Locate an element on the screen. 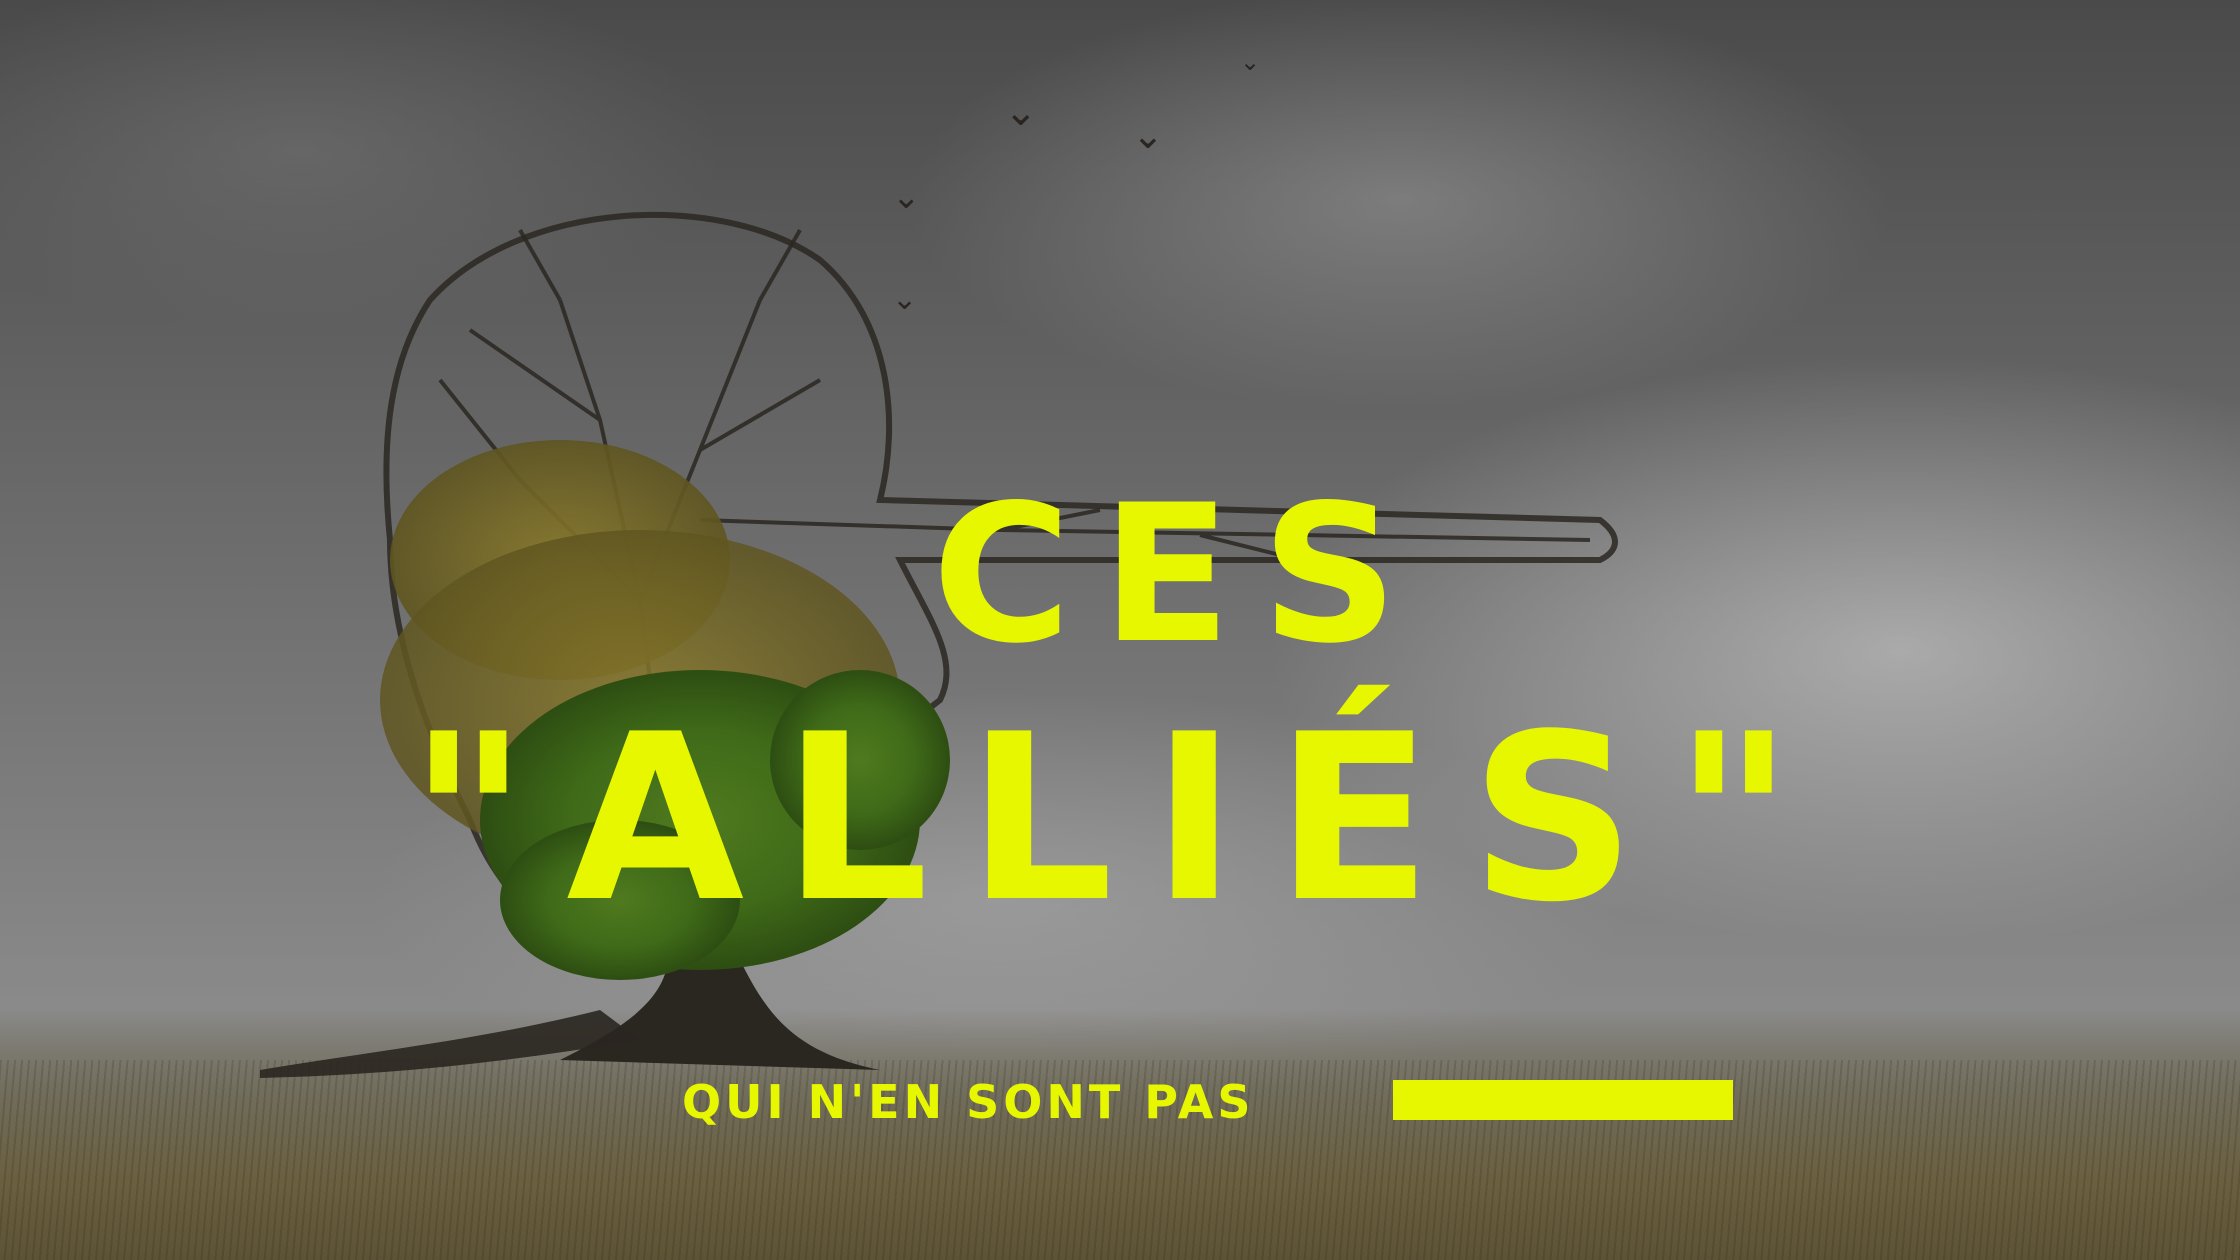  accent-bar is located at coordinates (1563, 1100).